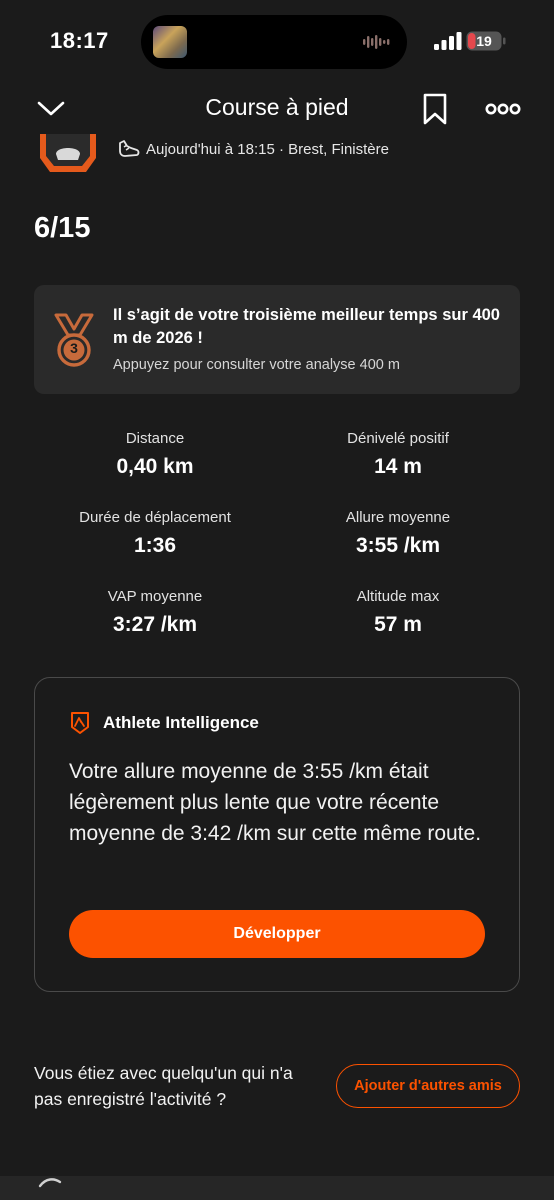 Image resolution: width=554 pixels, height=1200 pixels. I want to click on stat-value: 0,40 km, so click(155, 466).